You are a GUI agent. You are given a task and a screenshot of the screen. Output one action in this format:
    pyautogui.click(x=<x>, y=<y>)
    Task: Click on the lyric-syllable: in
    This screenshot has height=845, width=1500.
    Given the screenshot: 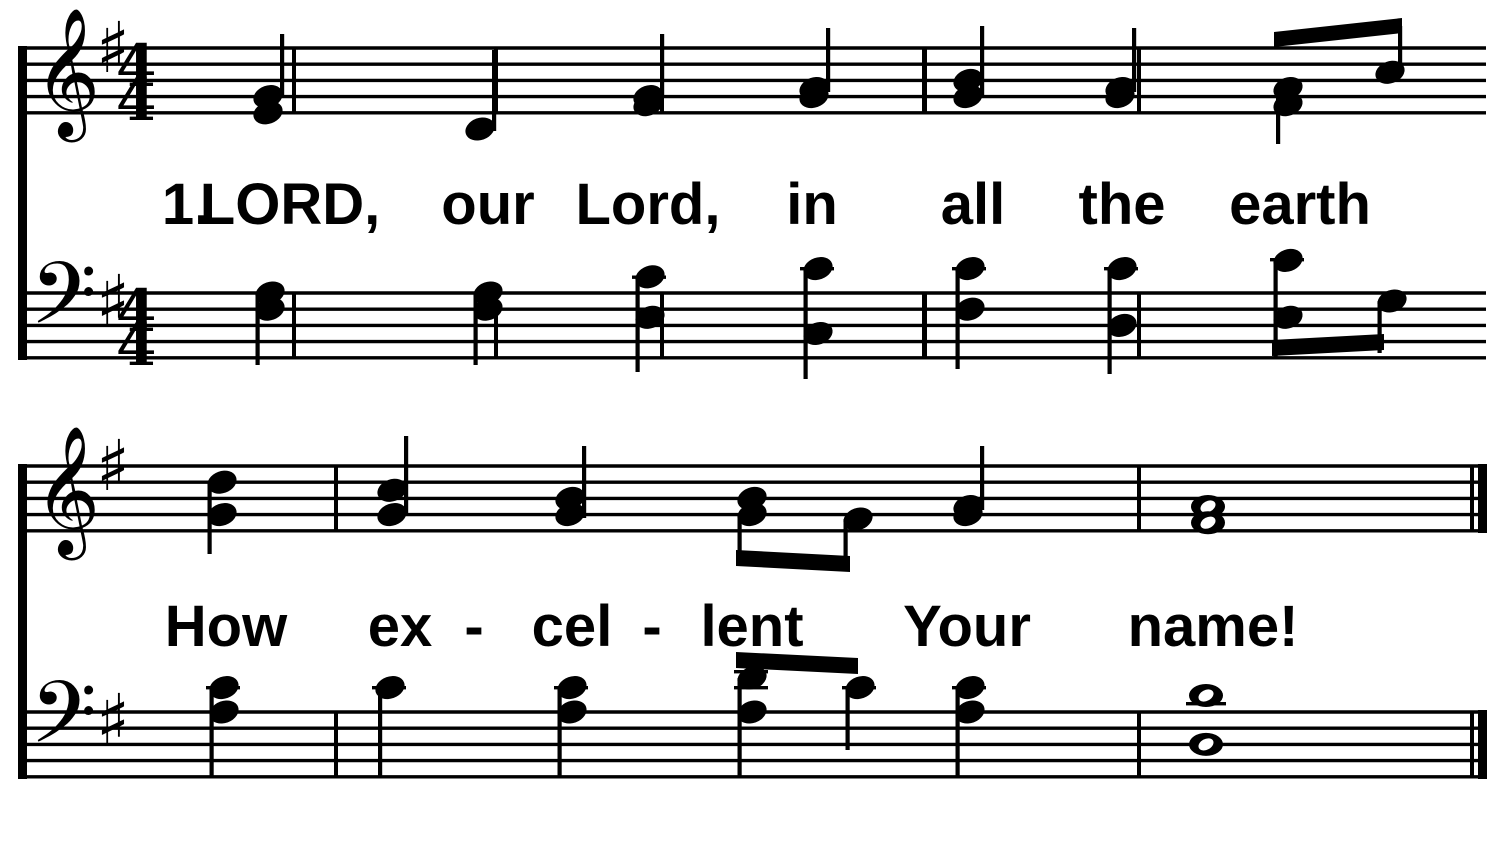 What is the action you would take?
    pyautogui.click(x=812, y=204)
    